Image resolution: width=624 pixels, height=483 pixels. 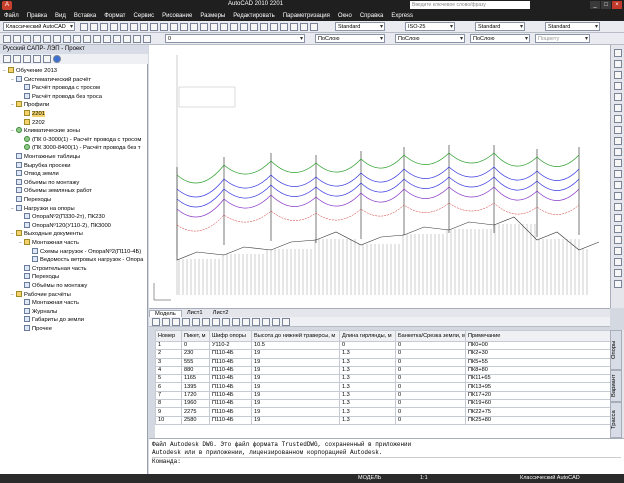 What do you see at coordinates (372, 16) in the screenshot?
I see `menu-item: Справка` at bounding box center [372, 16].